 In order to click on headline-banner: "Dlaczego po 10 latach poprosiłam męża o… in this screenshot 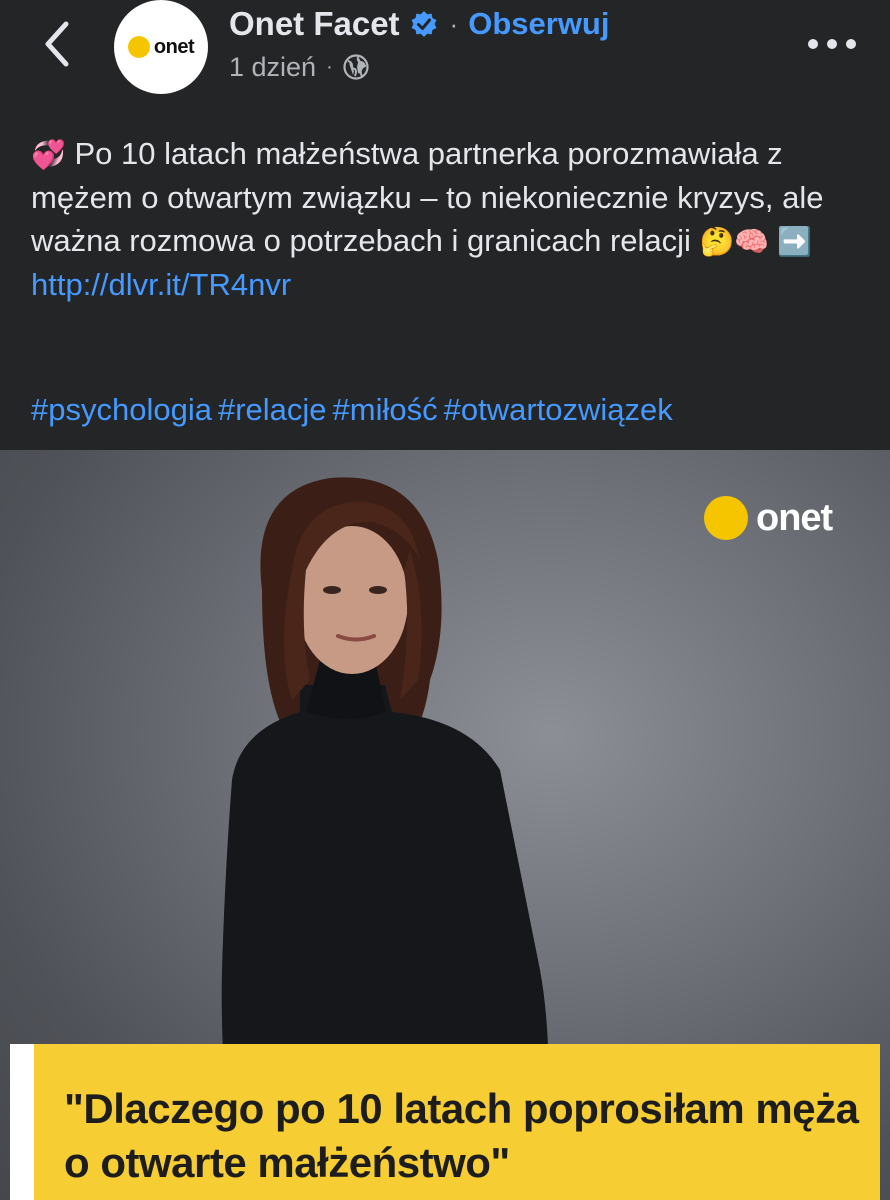, I will do `click(445, 1122)`.